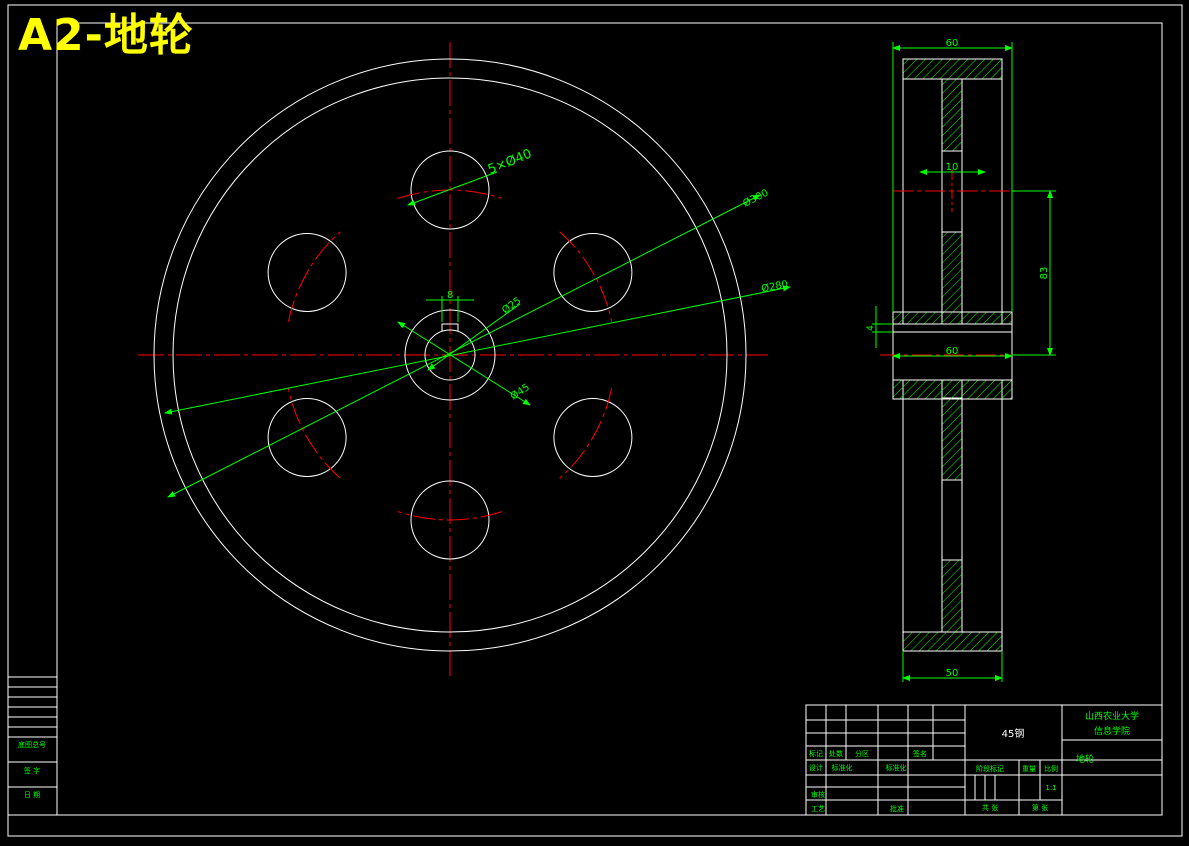  What do you see at coordinates (510, 162) in the screenshot?
I see `dim-holes: 5×Ø40` at bounding box center [510, 162].